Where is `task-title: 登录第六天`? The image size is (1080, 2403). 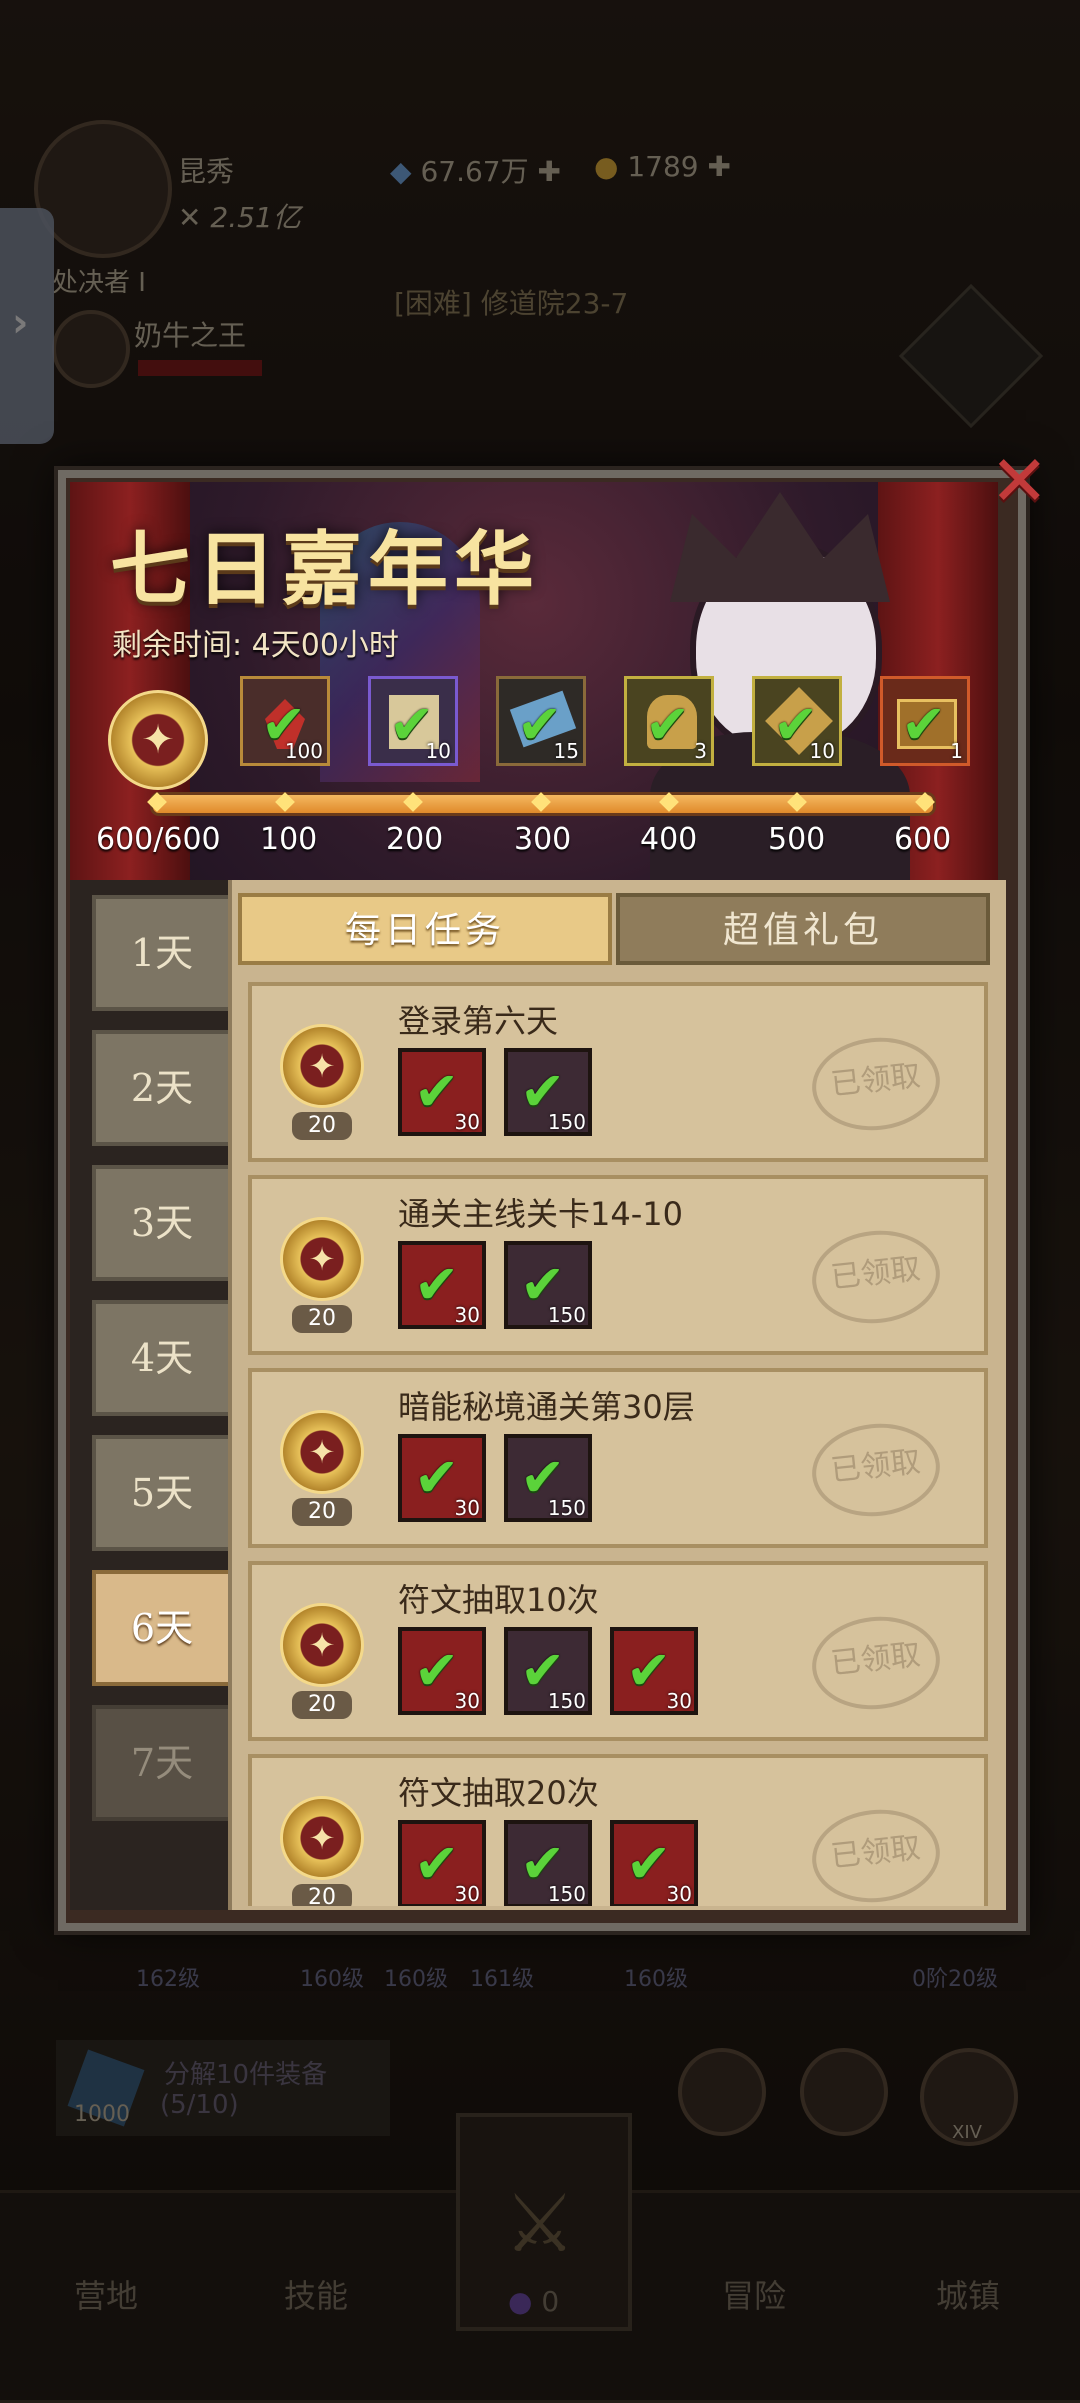
task-title: 登录第六天 is located at coordinates (478, 1021).